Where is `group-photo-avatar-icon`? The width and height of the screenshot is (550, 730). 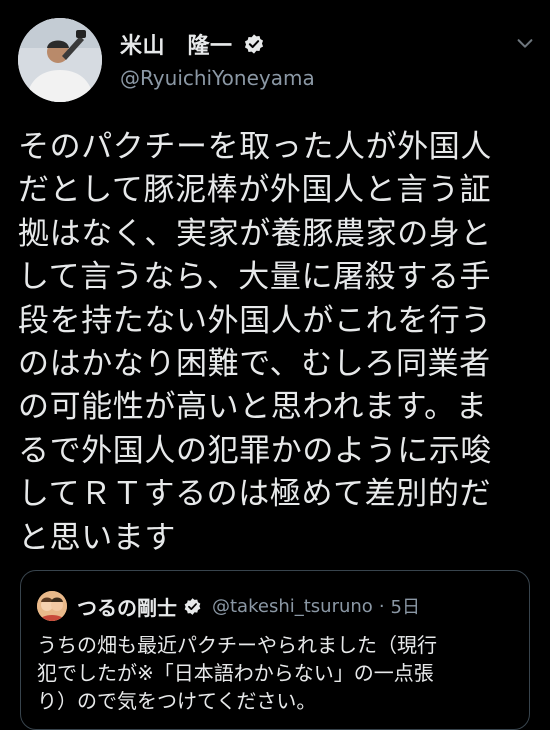
group-photo-avatar-icon is located at coordinates (52, 606).